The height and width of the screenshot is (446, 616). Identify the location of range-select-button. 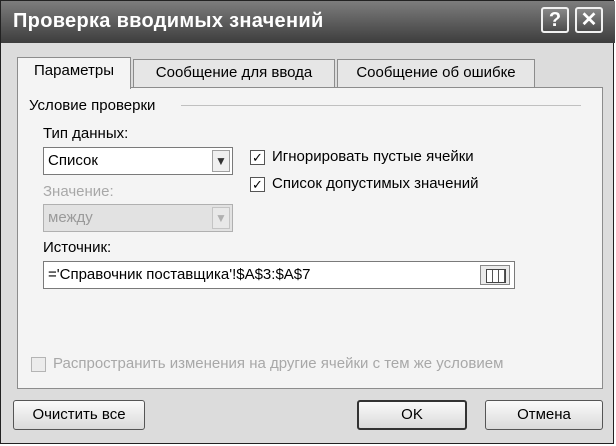
(495, 275).